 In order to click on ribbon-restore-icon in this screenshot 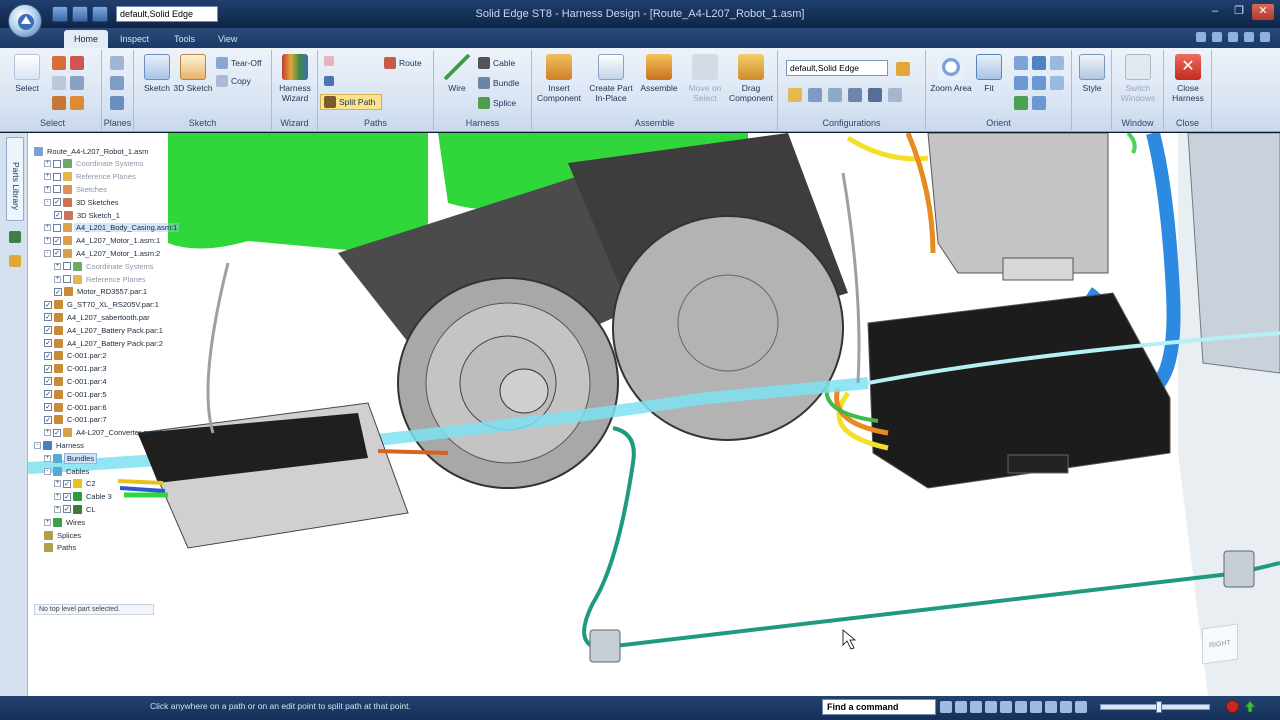, I will do `click(1249, 37)`.